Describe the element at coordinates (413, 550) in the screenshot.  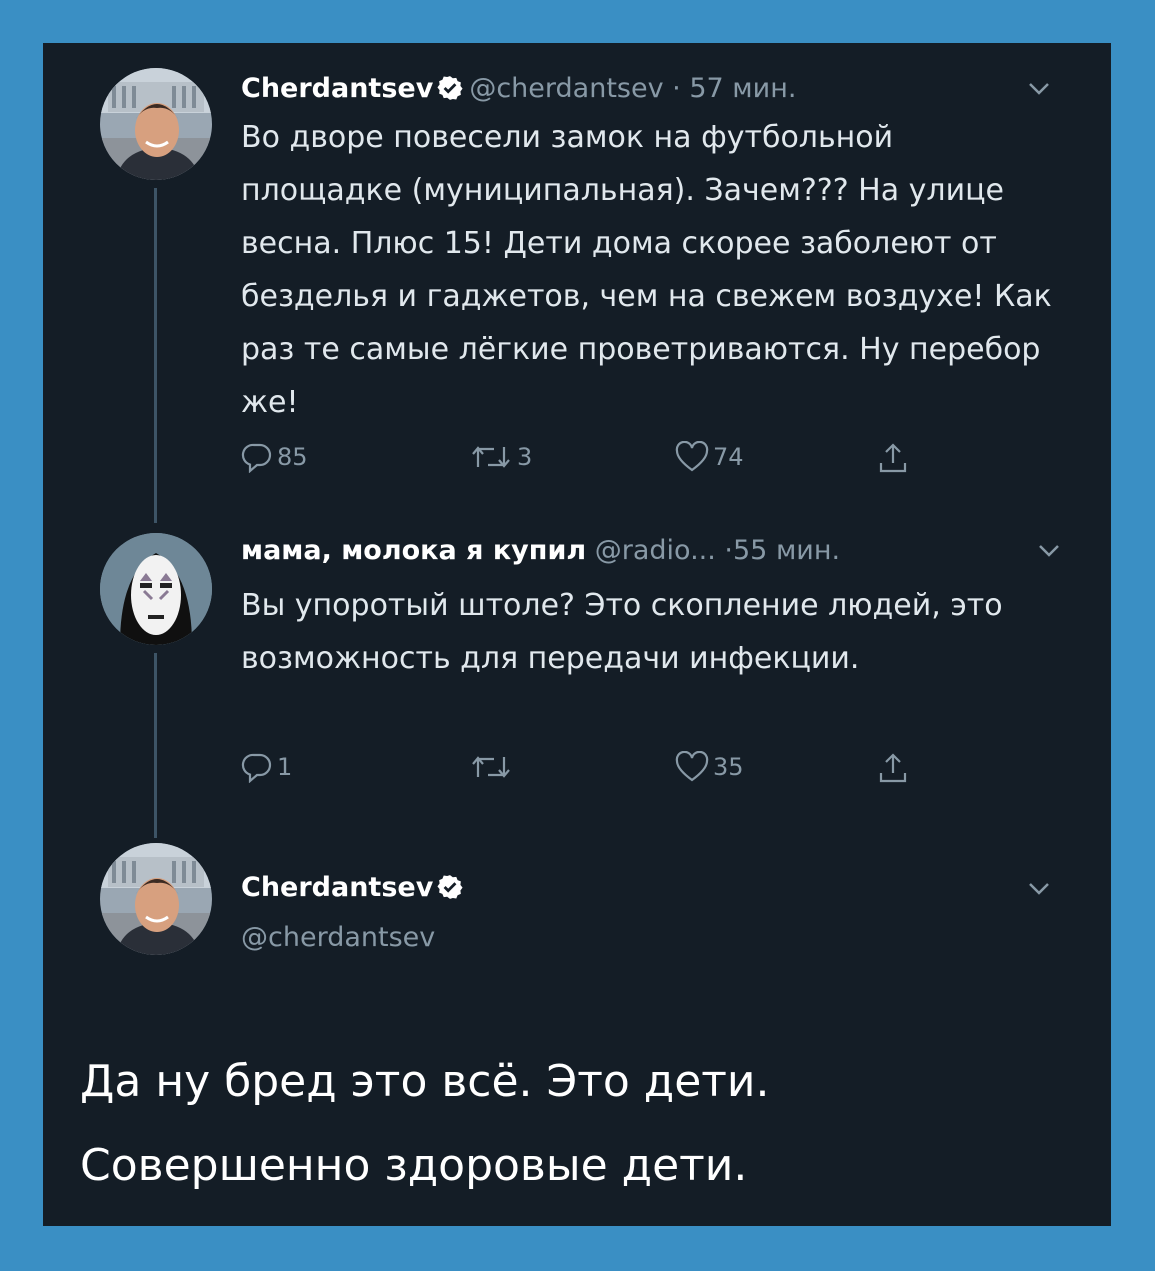
I see `author-name: мама, молока я купил` at that location.